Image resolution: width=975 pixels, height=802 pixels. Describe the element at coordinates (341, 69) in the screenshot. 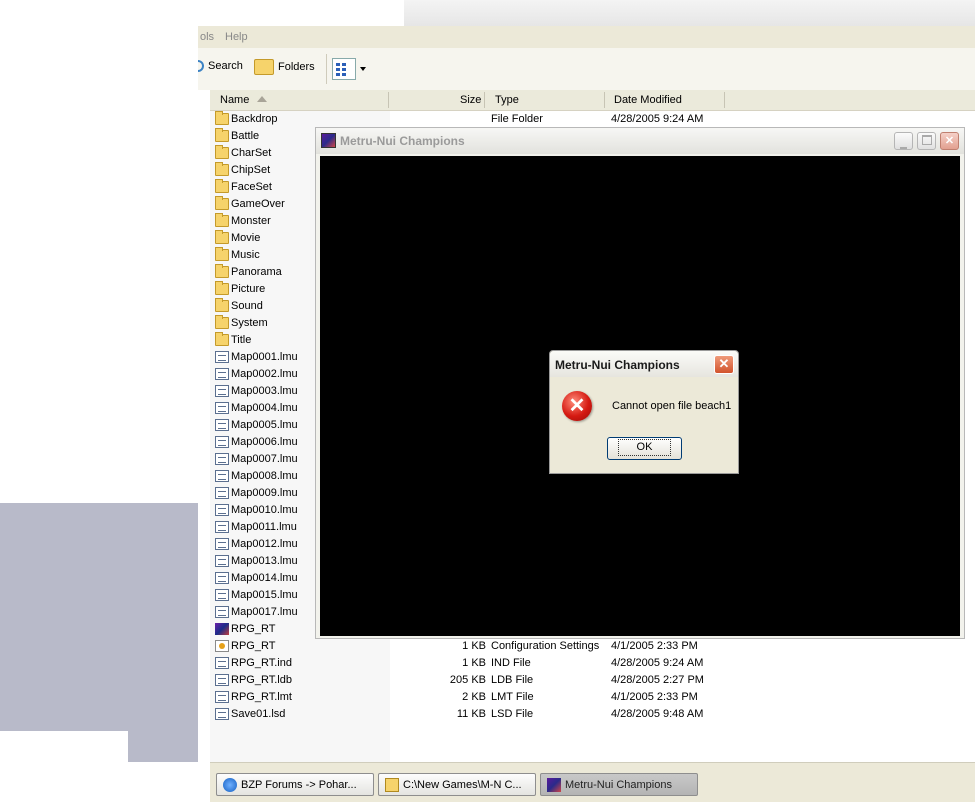

I see `views-grid-icon` at that location.